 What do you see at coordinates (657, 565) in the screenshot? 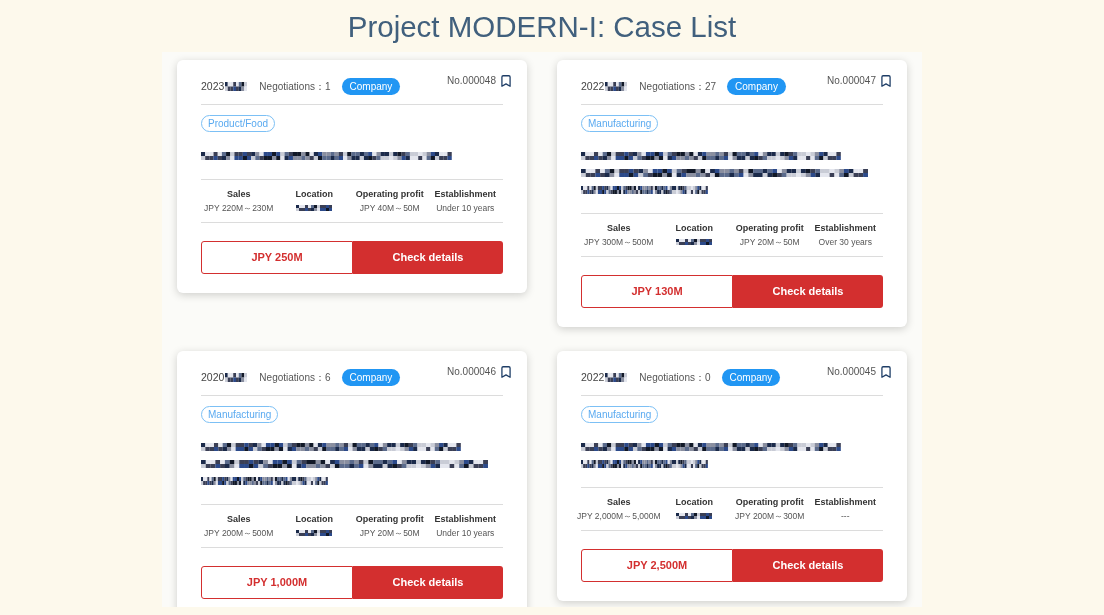
I see `price-box: JPY 2,500M` at bounding box center [657, 565].